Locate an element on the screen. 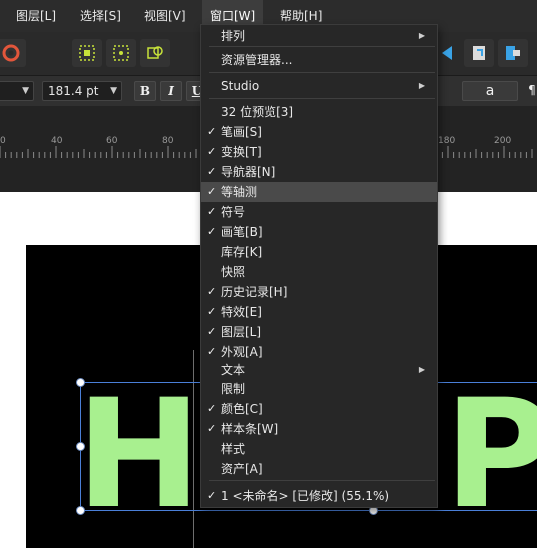 Image resolution: width=537 pixels, height=548 pixels. artistic-text-char: P is located at coordinates (490, 455).